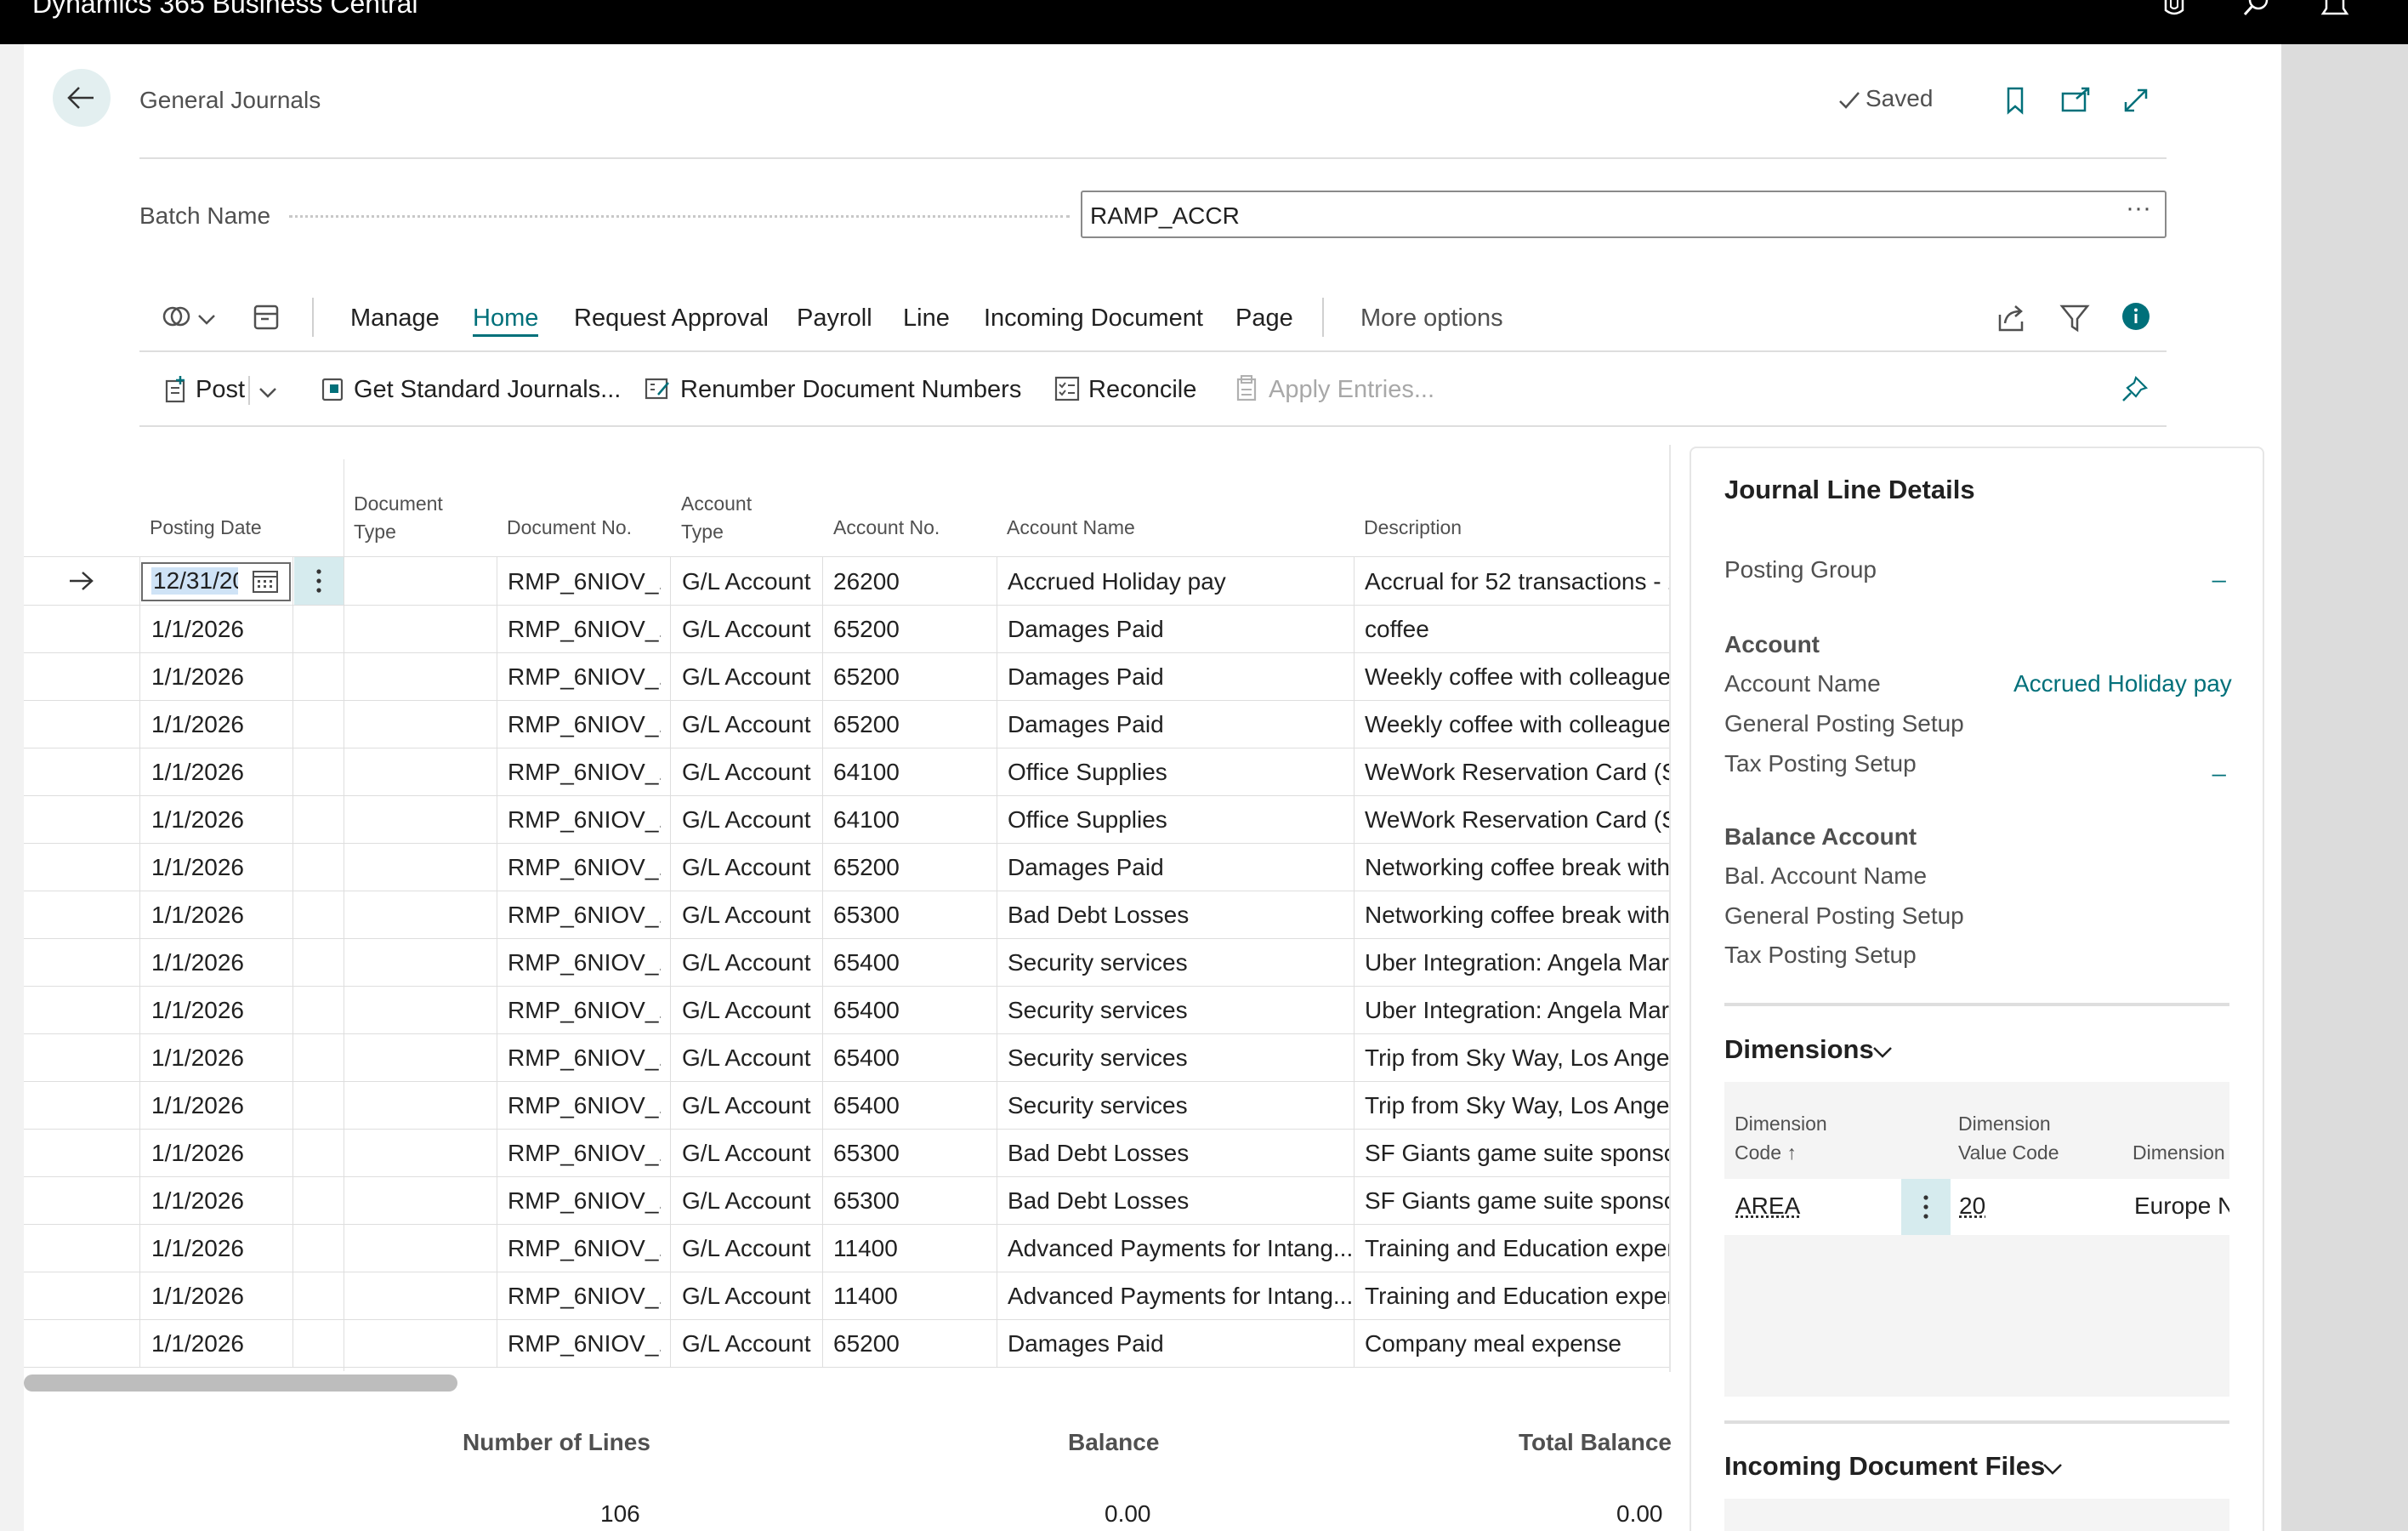 This screenshot has width=2408, height=1531. Describe the element at coordinates (2075, 318) in the screenshot. I see `filter-icon` at that location.